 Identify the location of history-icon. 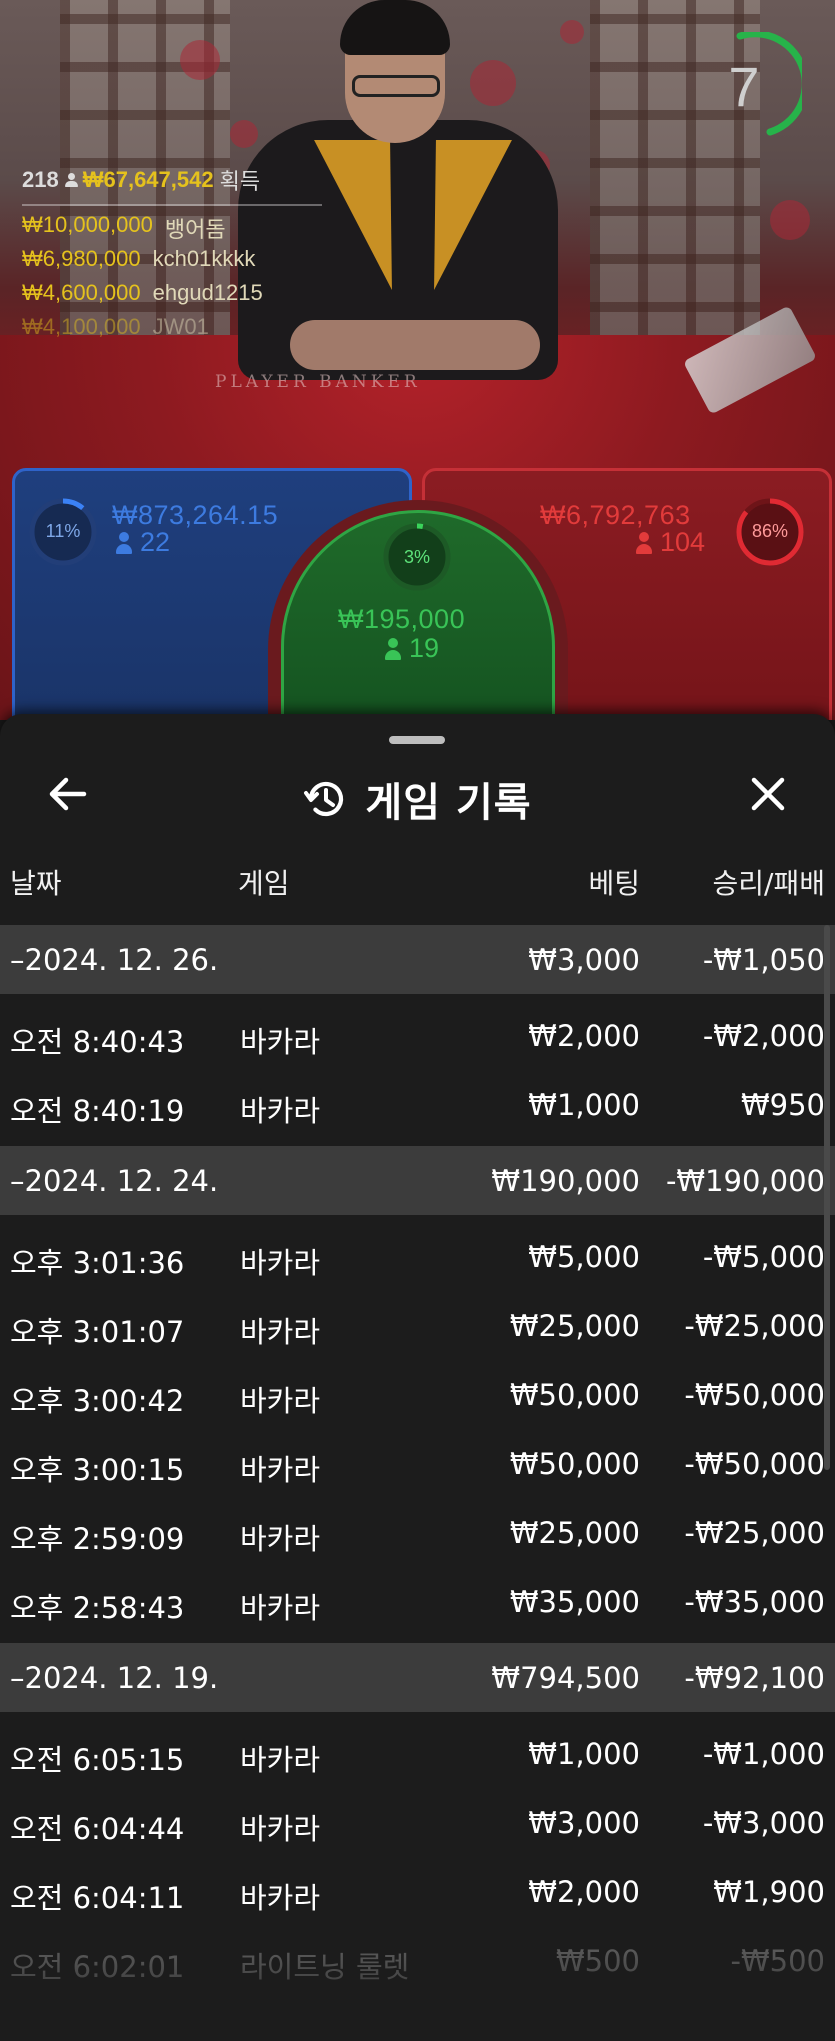
(324, 799).